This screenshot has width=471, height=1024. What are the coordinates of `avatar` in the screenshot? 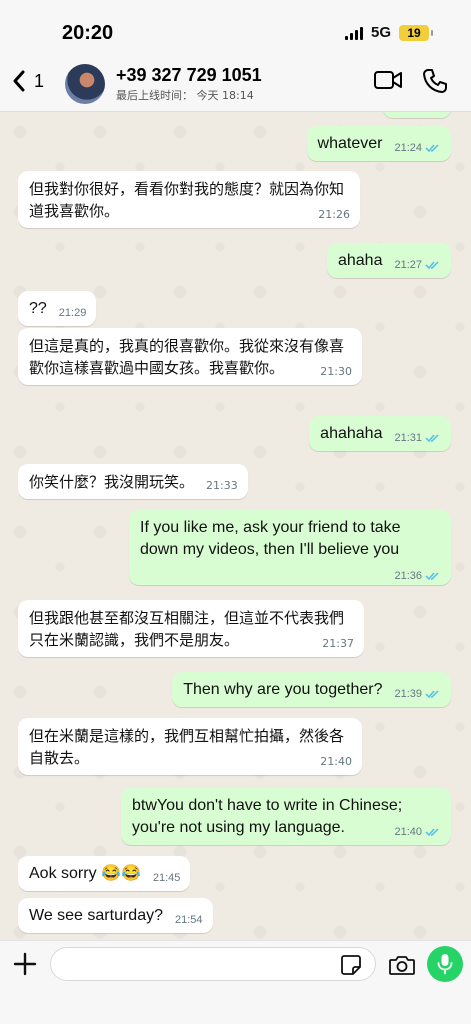 It's located at (85, 84).